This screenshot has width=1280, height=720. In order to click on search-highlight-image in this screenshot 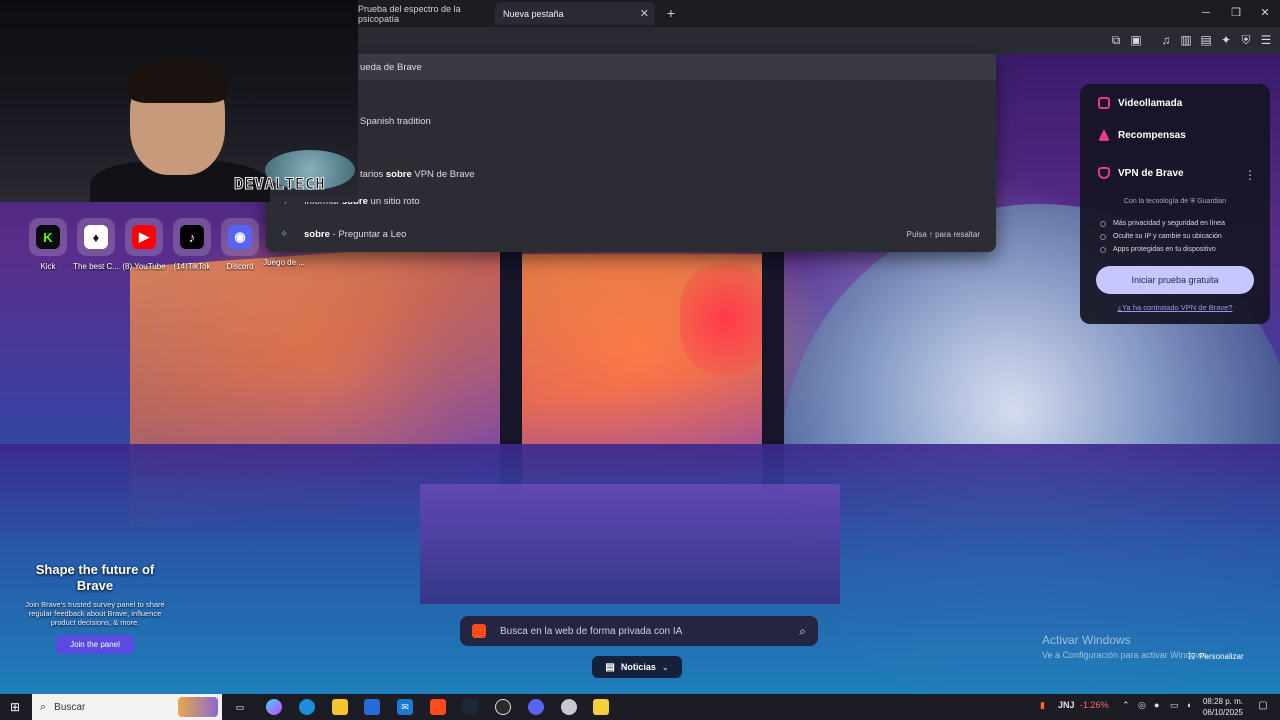, I will do `click(198, 707)`.